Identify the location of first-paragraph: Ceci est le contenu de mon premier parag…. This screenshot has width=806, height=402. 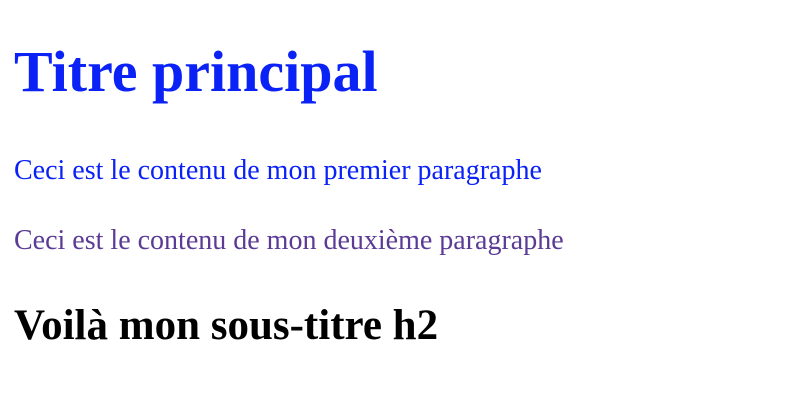
(278, 170).